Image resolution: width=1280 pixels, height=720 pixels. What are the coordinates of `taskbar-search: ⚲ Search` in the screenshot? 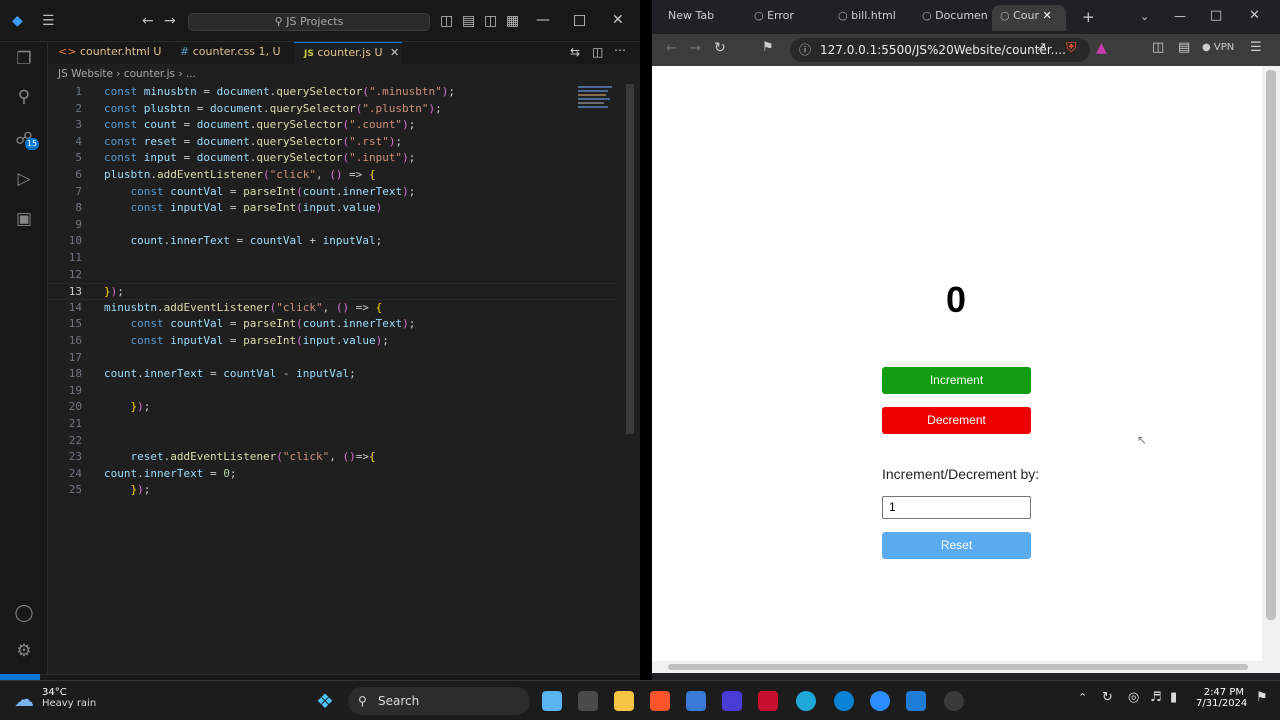 It's located at (439, 701).